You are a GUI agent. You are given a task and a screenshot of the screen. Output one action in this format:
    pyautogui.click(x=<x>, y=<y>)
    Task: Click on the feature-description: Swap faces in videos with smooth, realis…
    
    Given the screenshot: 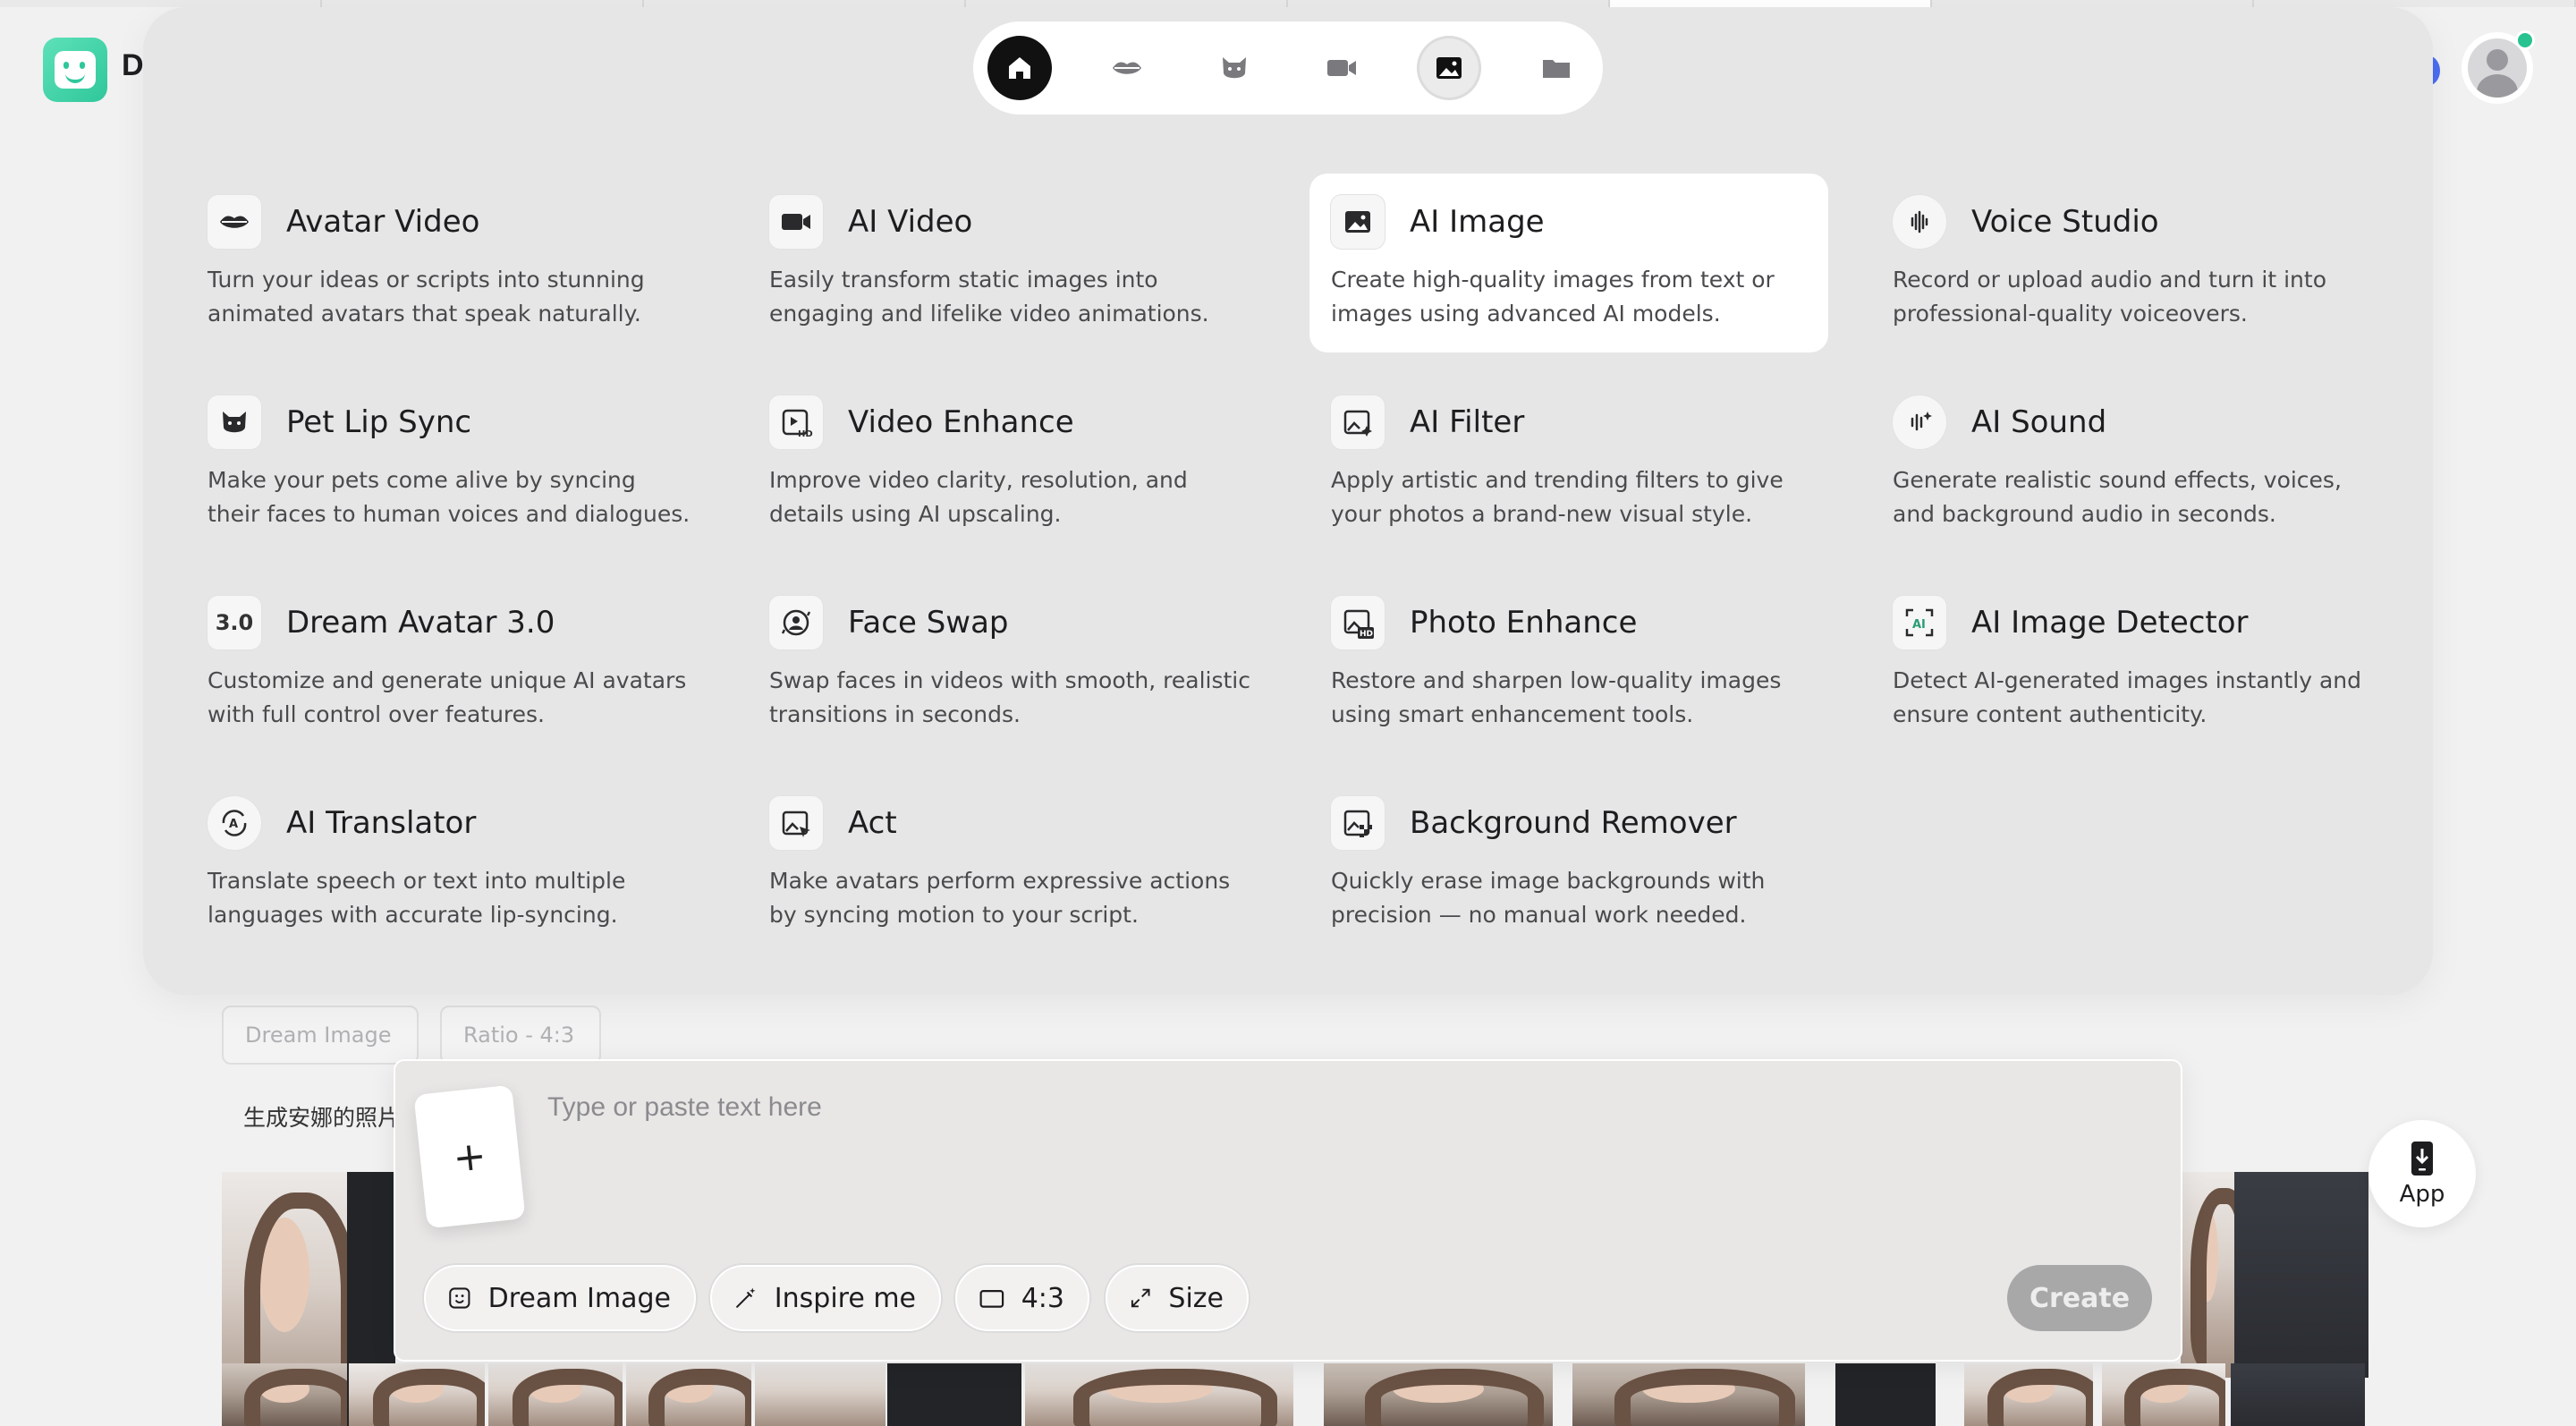 What is the action you would take?
    pyautogui.click(x=1010, y=697)
    